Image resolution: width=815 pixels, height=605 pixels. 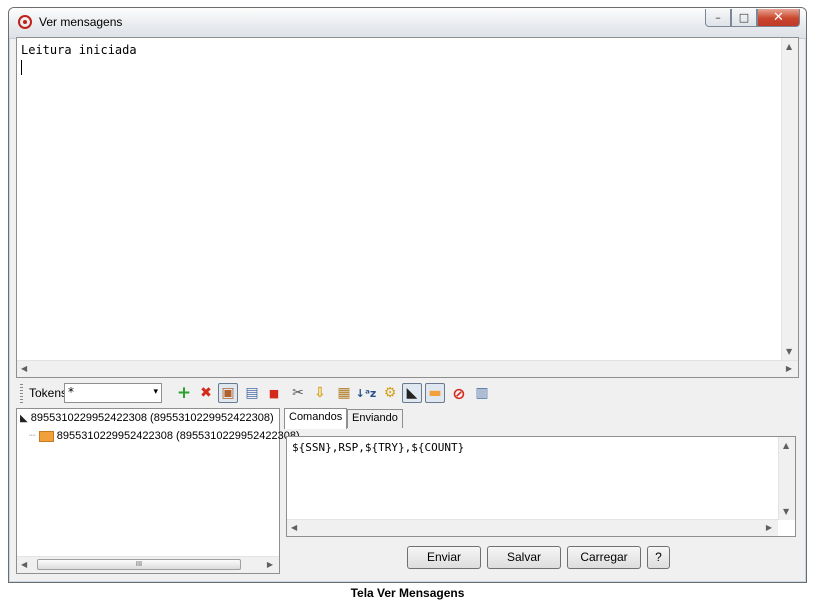 What do you see at coordinates (139, 564) in the screenshot?
I see `tree-scroll-thumb: III` at bounding box center [139, 564].